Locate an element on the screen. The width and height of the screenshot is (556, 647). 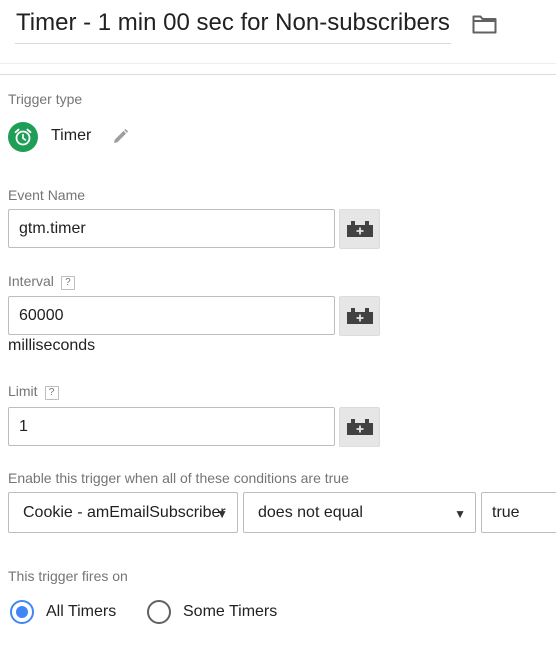
radio-all-timers: All Timers is located at coordinates (63, 612).